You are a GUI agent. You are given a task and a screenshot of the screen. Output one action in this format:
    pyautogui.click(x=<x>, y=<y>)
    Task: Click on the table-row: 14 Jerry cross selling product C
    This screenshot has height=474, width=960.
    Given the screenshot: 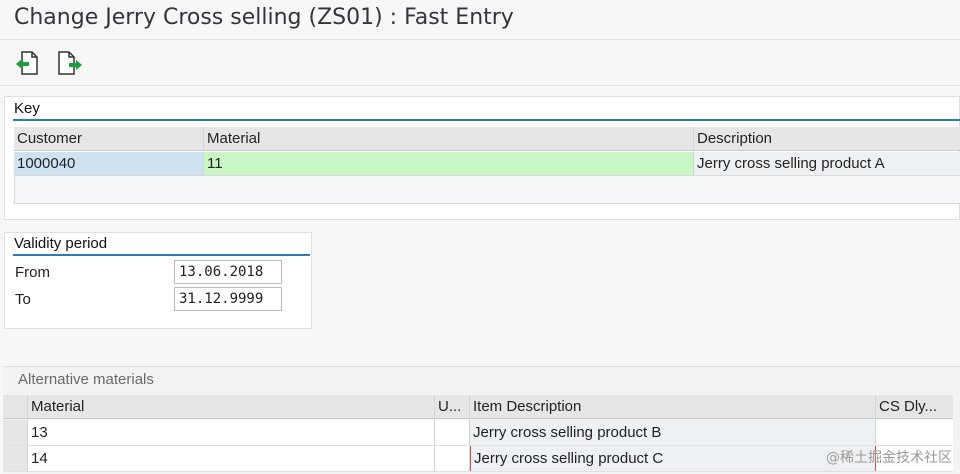 What is the action you would take?
    pyautogui.click(x=478, y=459)
    